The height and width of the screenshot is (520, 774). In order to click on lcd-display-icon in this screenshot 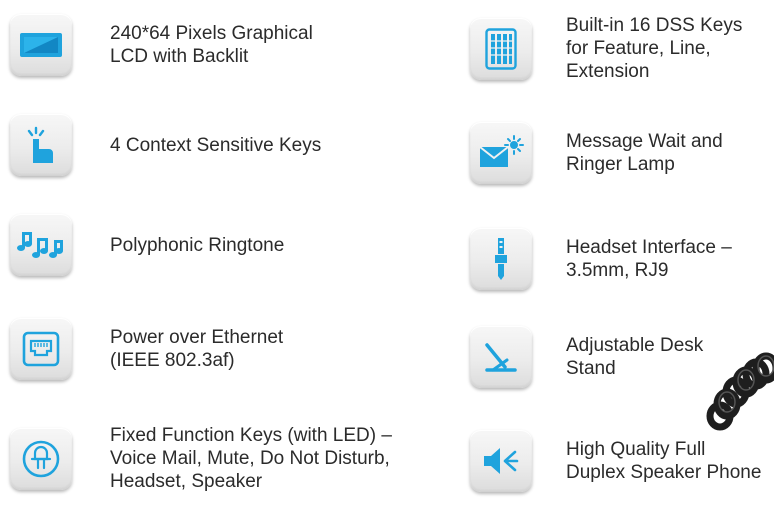, I will do `click(41, 45)`.